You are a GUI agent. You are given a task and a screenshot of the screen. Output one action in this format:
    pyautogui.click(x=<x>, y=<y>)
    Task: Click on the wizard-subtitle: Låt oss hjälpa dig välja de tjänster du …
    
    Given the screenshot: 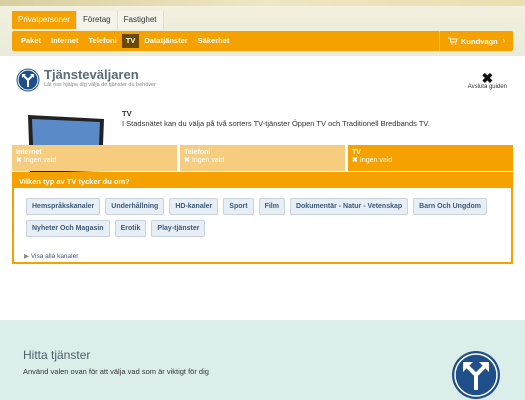 What is the action you would take?
    pyautogui.click(x=100, y=85)
    